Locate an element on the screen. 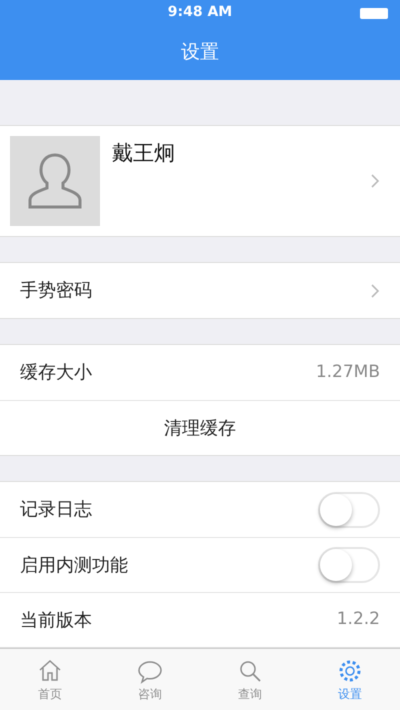 Image resolution: width=400 pixels, height=710 pixels. status-time: 9:48 AM is located at coordinates (200, 12).